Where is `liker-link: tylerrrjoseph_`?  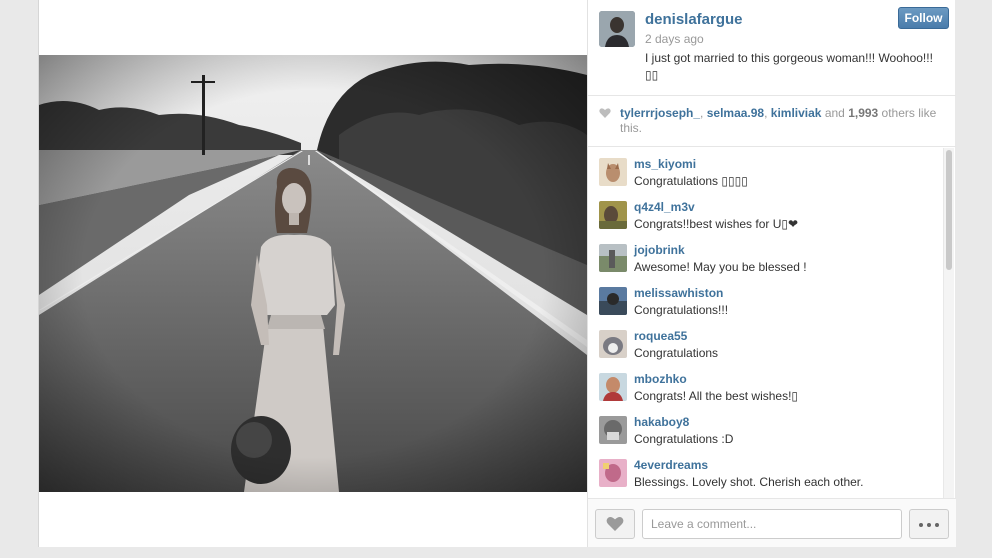 liker-link: tylerrrjoseph_ is located at coordinates (660, 113).